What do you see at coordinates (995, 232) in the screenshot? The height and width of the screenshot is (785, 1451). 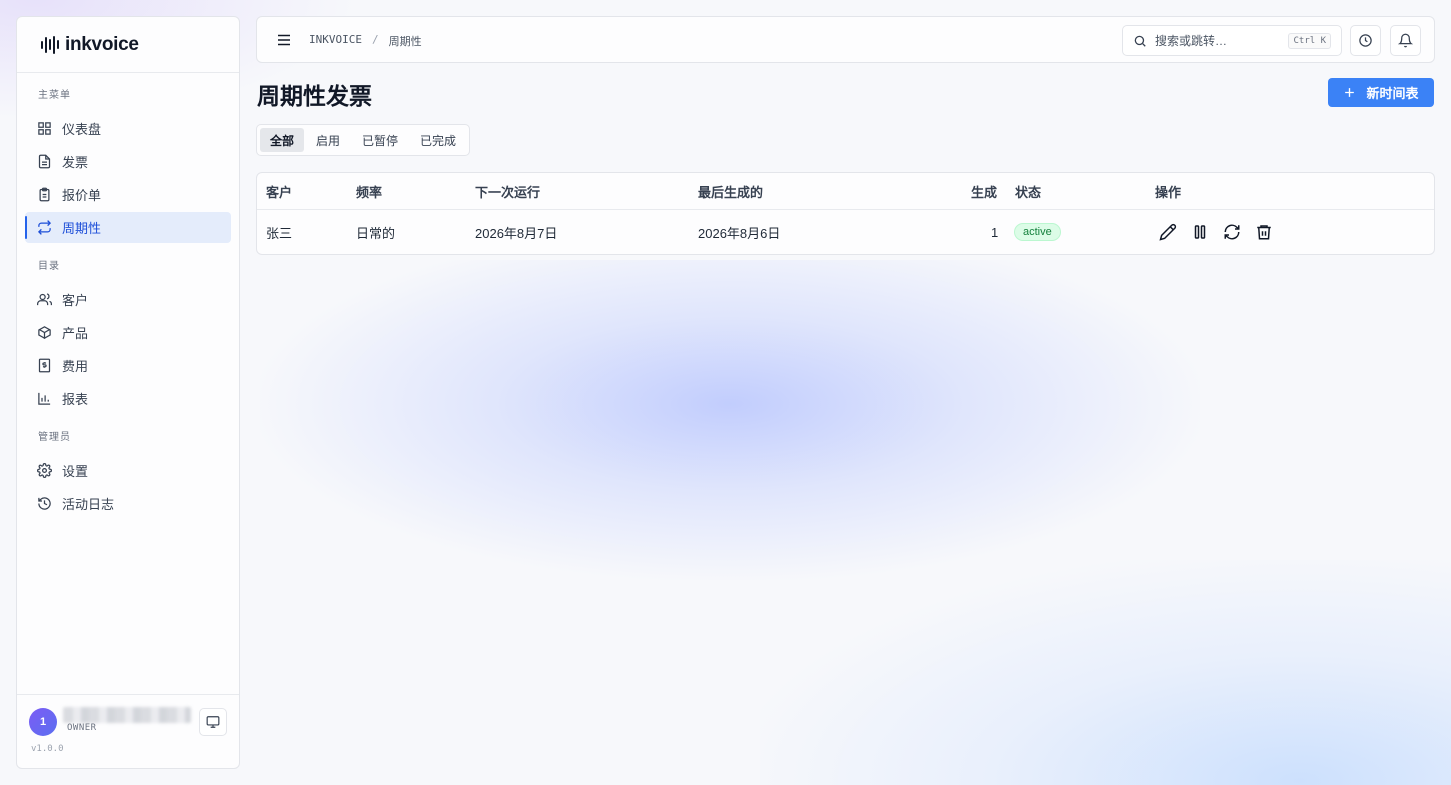 I see `cell-generated-count: 1` at bounding box center [995, 232].